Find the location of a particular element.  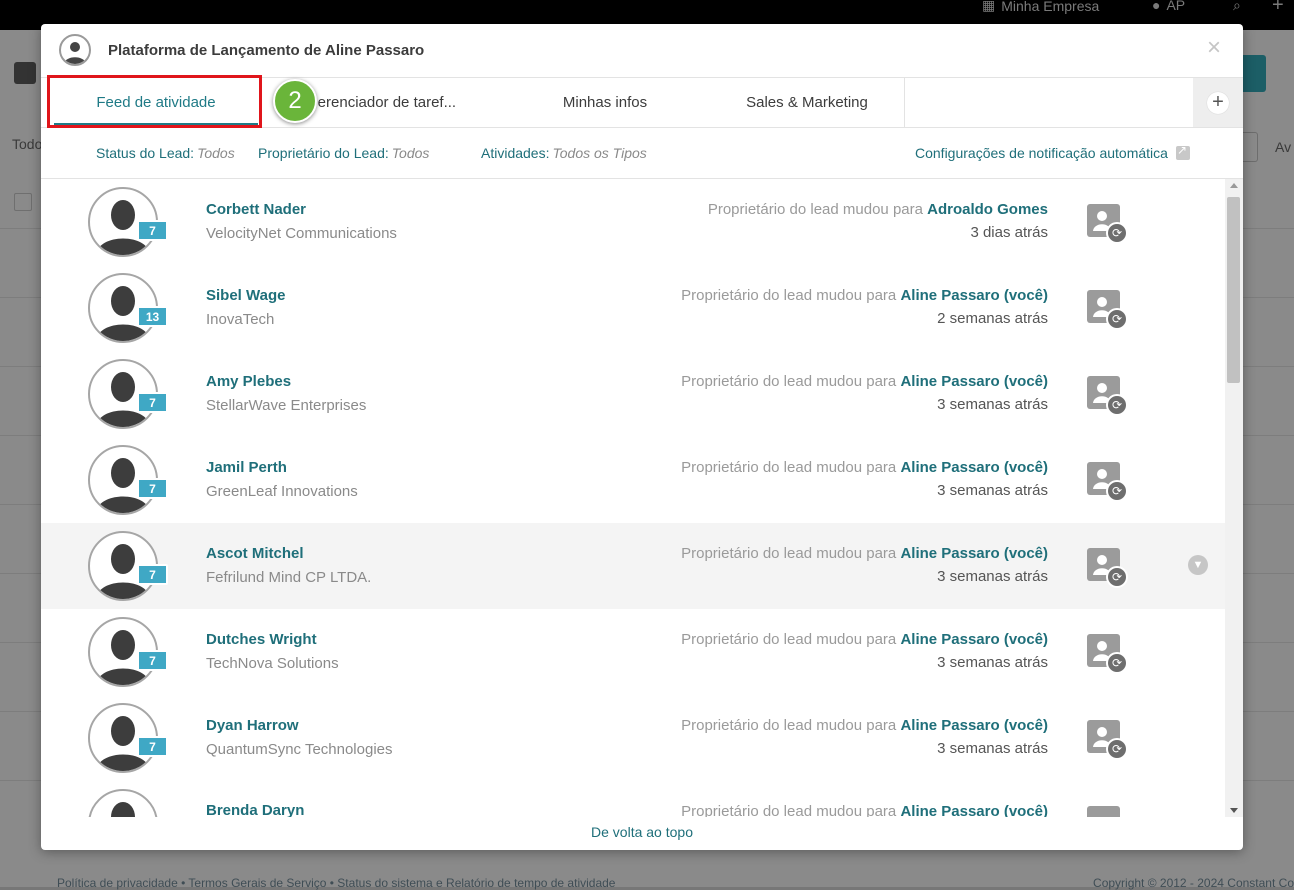

tab-sales-marketing: Sales & Marketing is located at coordinates (807, 102).